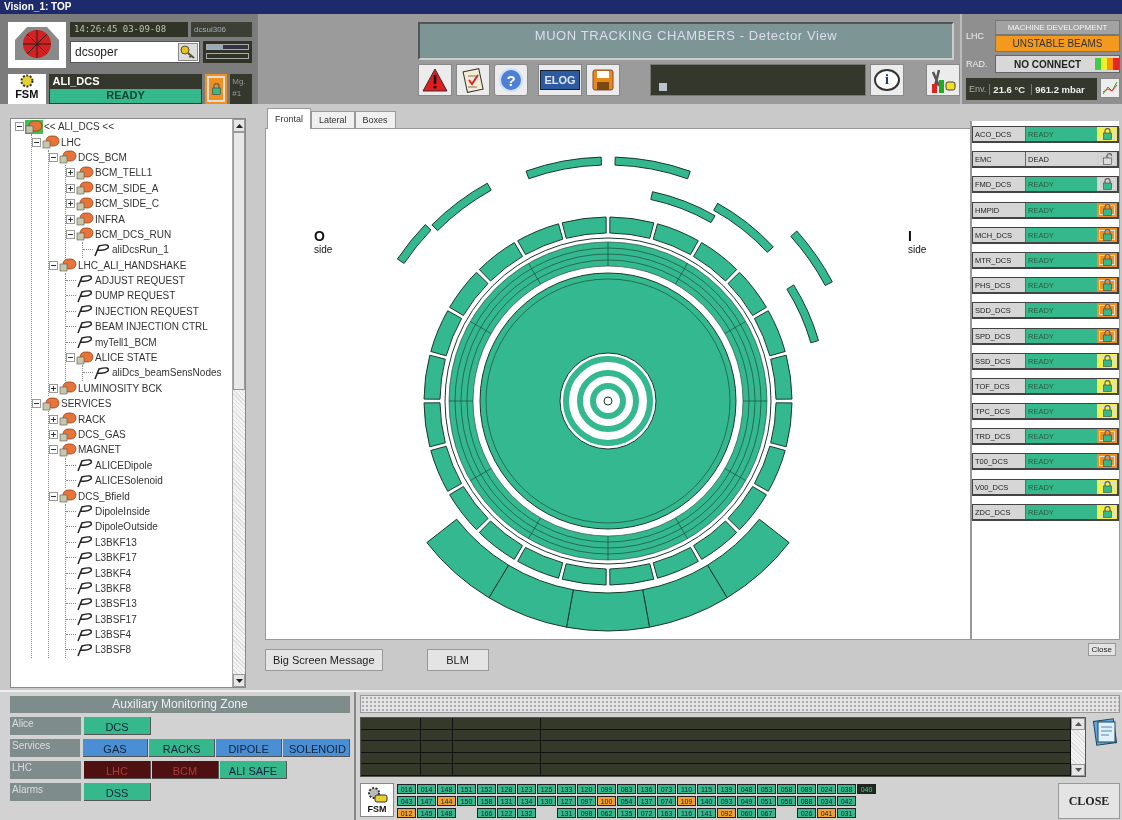 Image resolution: width=1122 pixels, height=820 pixels. What do you see at coordinates (115, 558) in the screenshot?
I see `tree-item: L3BKF17` at bounding box center [115, 558].